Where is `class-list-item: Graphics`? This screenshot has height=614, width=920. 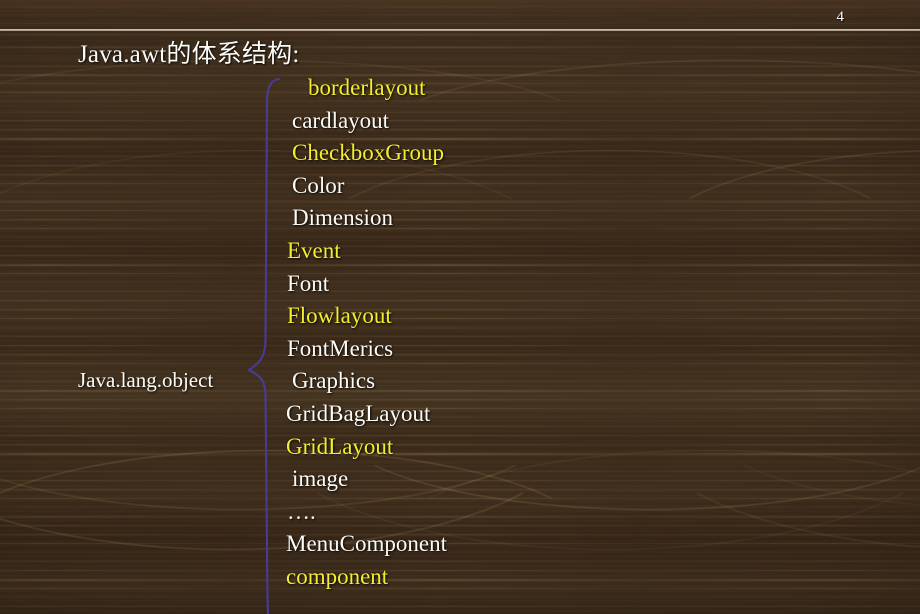 class-list-item: Graphics is located at coordinates (334, 381).